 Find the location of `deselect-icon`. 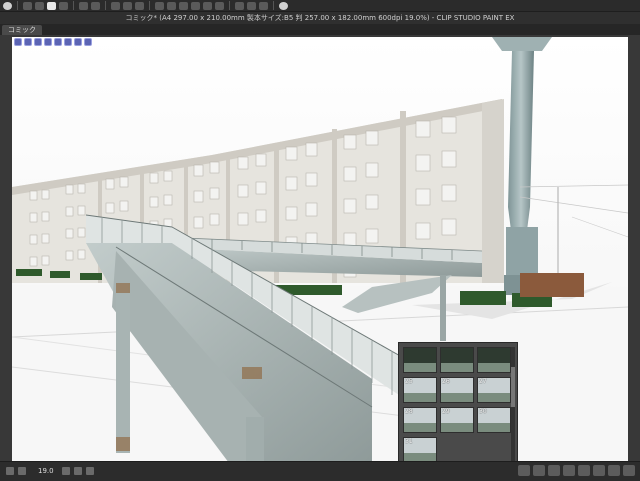

deselect-icon is located at coordinates (159, 5).